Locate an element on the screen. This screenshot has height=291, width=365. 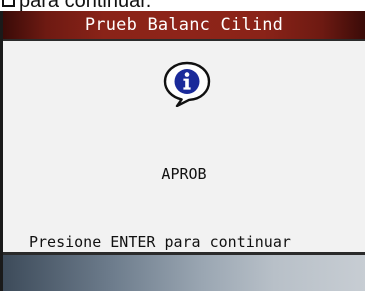
enter-key-icon is located at coordinates (8, 3).